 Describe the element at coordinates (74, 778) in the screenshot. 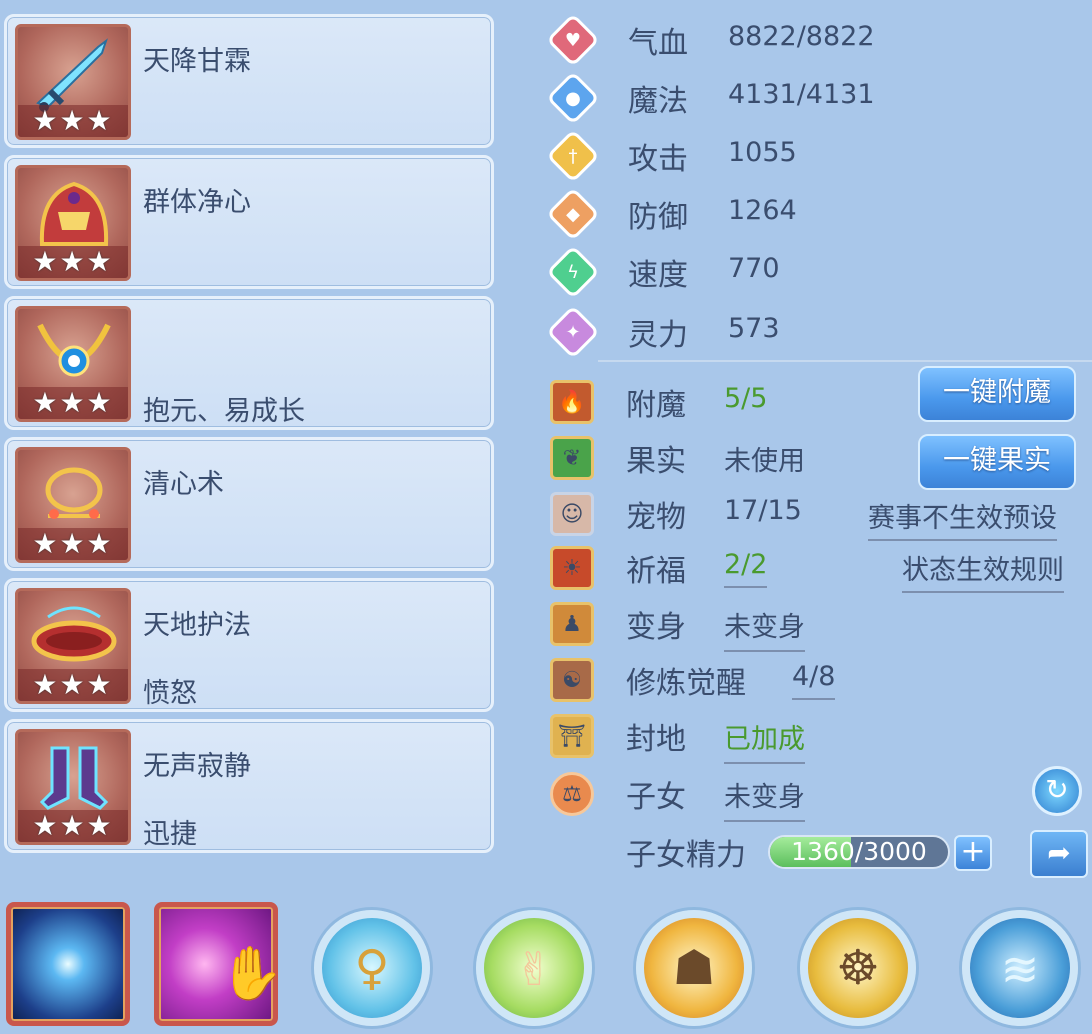

I see `boots-art` at that location.